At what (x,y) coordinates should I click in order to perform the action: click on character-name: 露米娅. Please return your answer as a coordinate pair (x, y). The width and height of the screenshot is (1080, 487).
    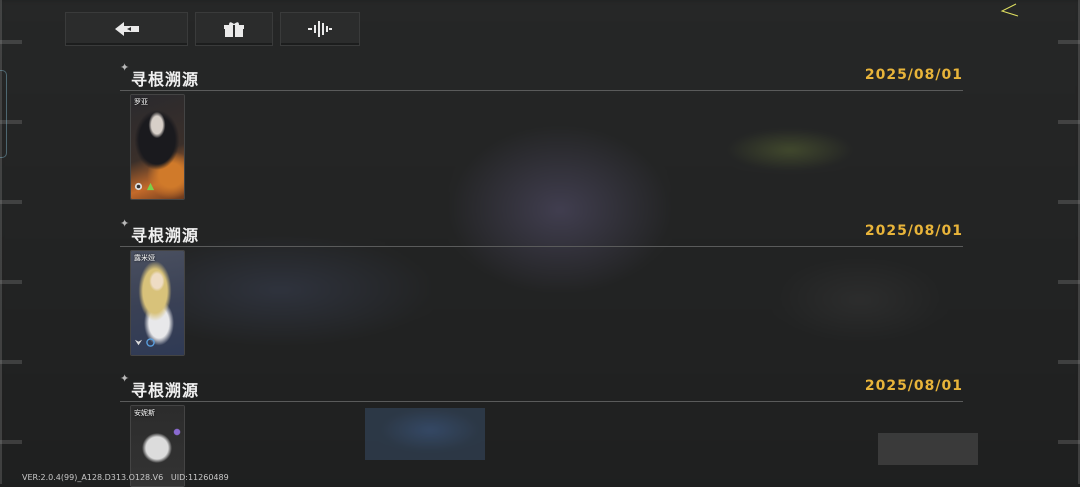
    Looking at the image, I should click on (144, 258).